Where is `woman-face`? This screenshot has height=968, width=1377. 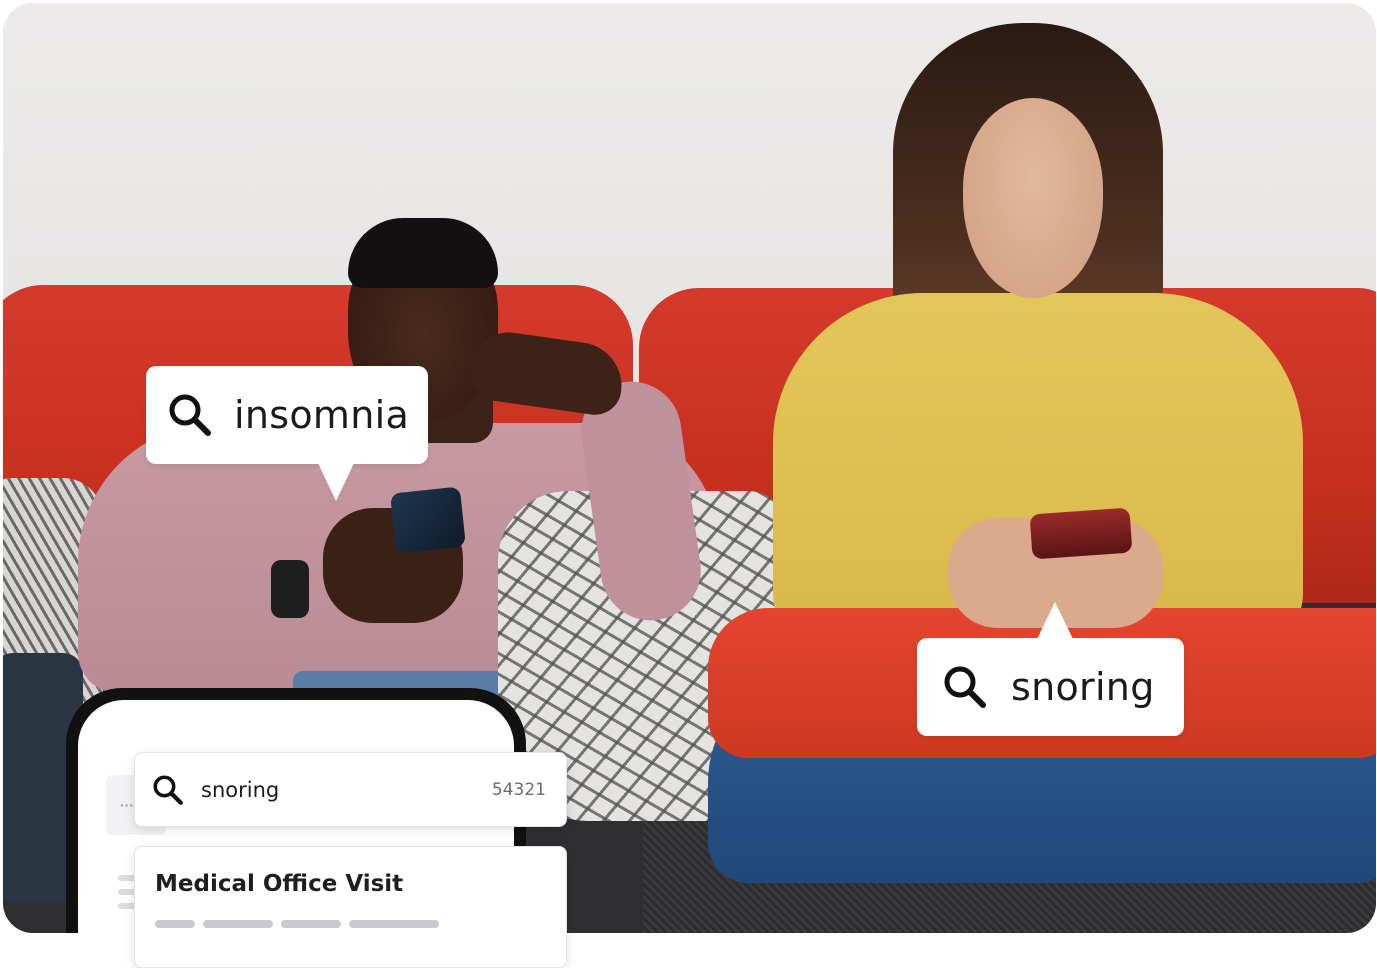
woman-face is located at coordinates (1033, 198).